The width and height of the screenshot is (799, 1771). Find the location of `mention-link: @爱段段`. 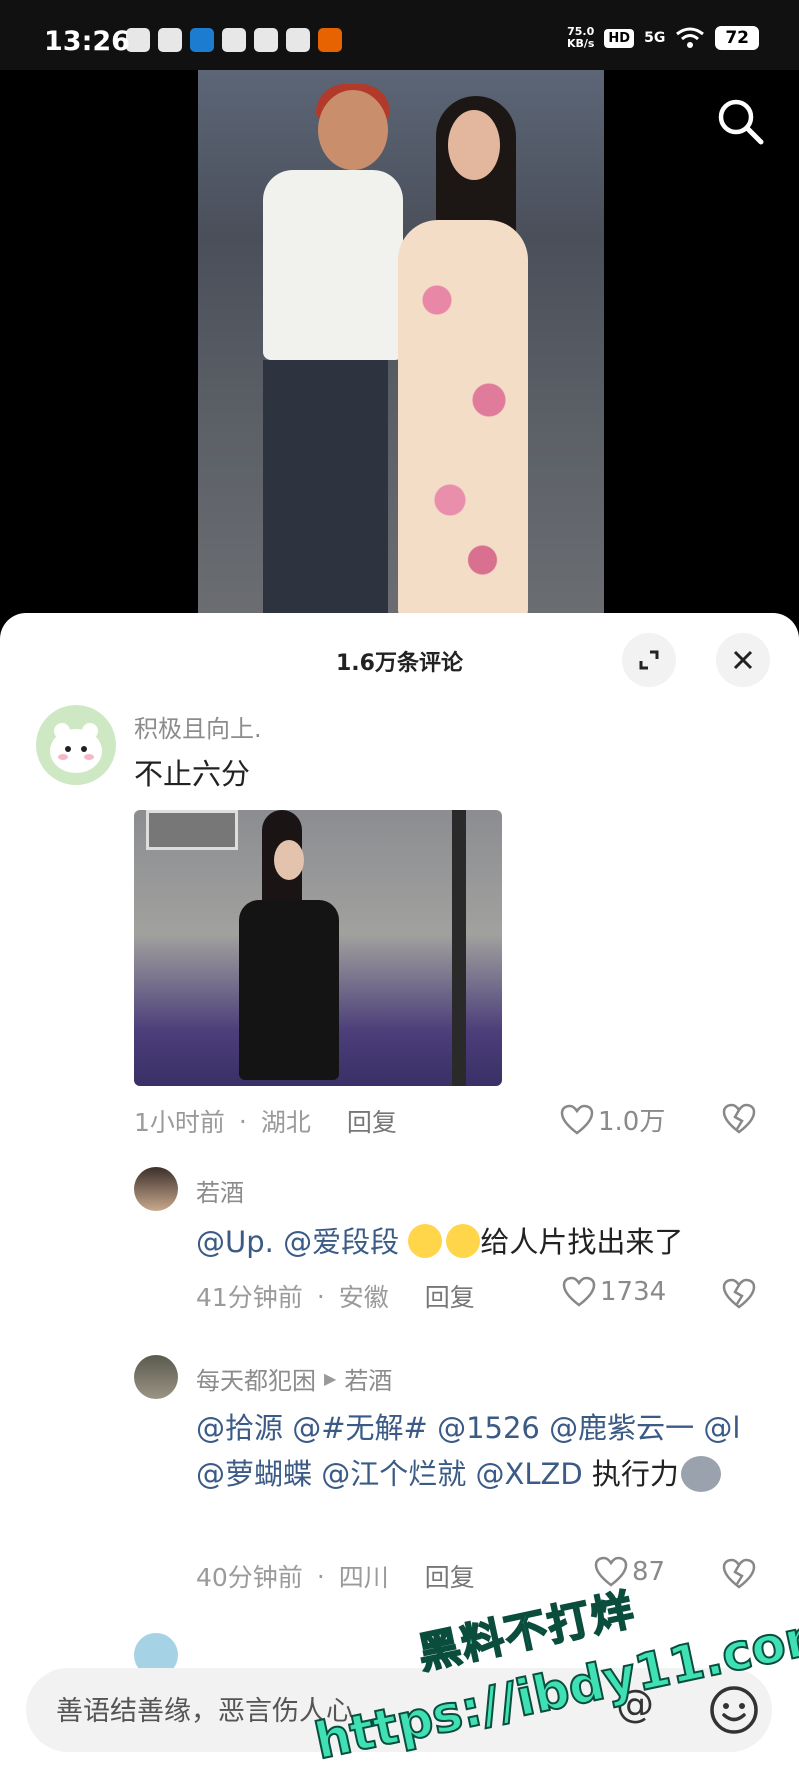

mention-link: @爱段段 is located at coordinates (341, 1242).